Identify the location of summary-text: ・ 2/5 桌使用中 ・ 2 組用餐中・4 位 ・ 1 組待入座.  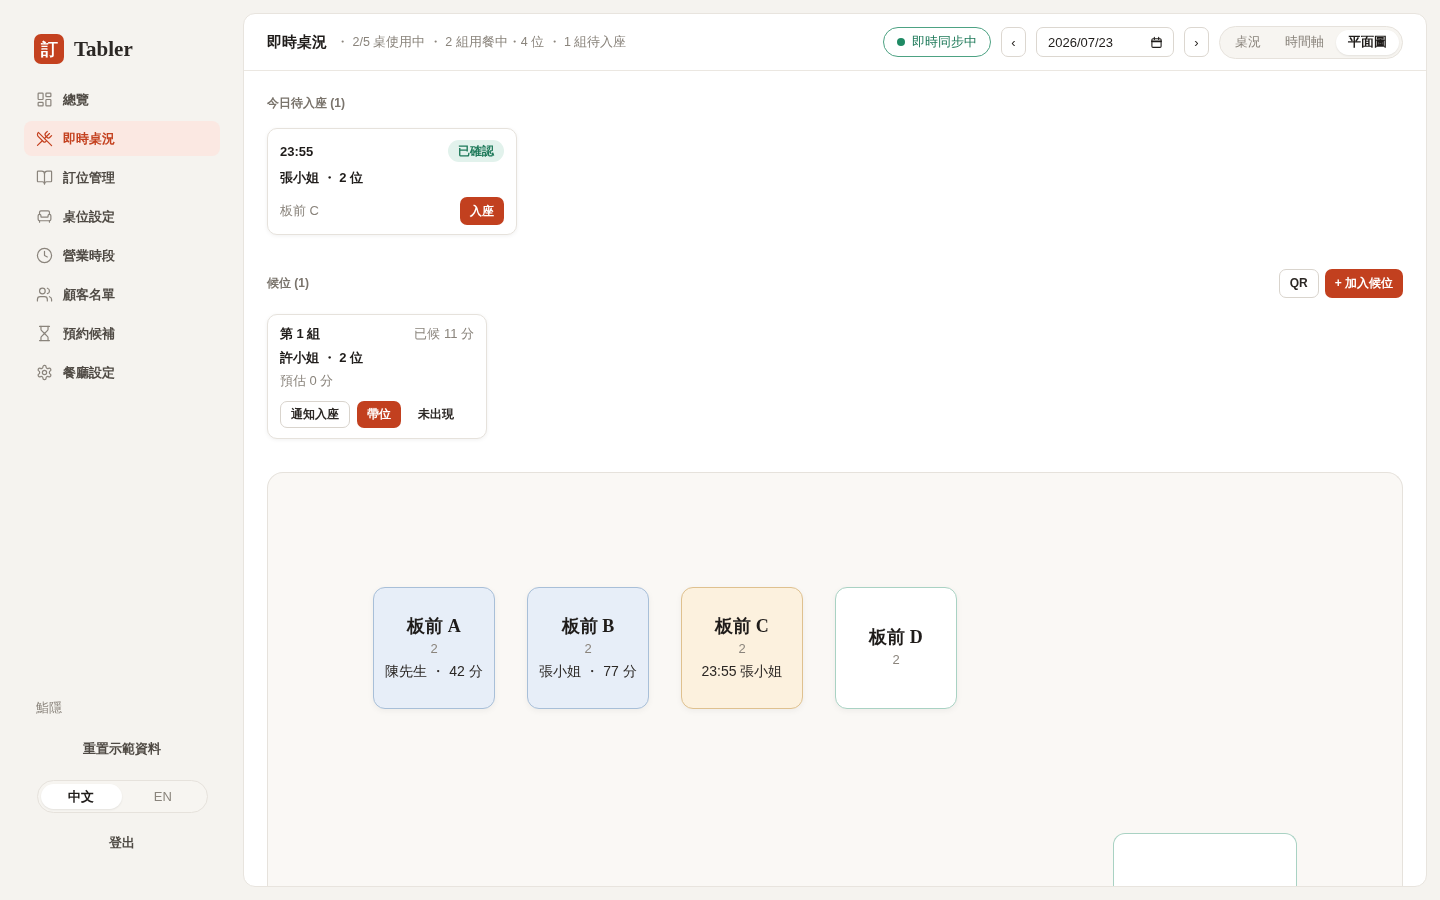
(481, 42).